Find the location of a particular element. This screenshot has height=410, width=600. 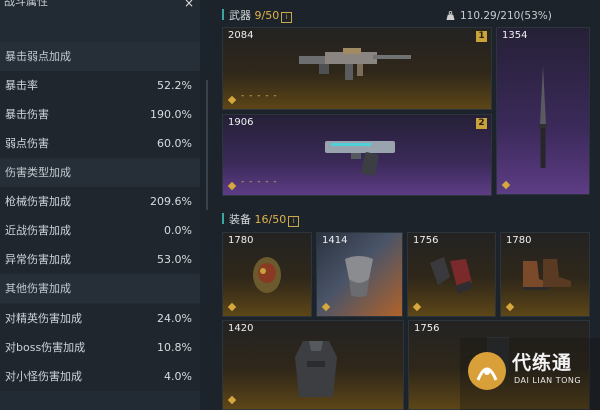

section-label: 其他伤害加成 is located at coordinates (38, 288).